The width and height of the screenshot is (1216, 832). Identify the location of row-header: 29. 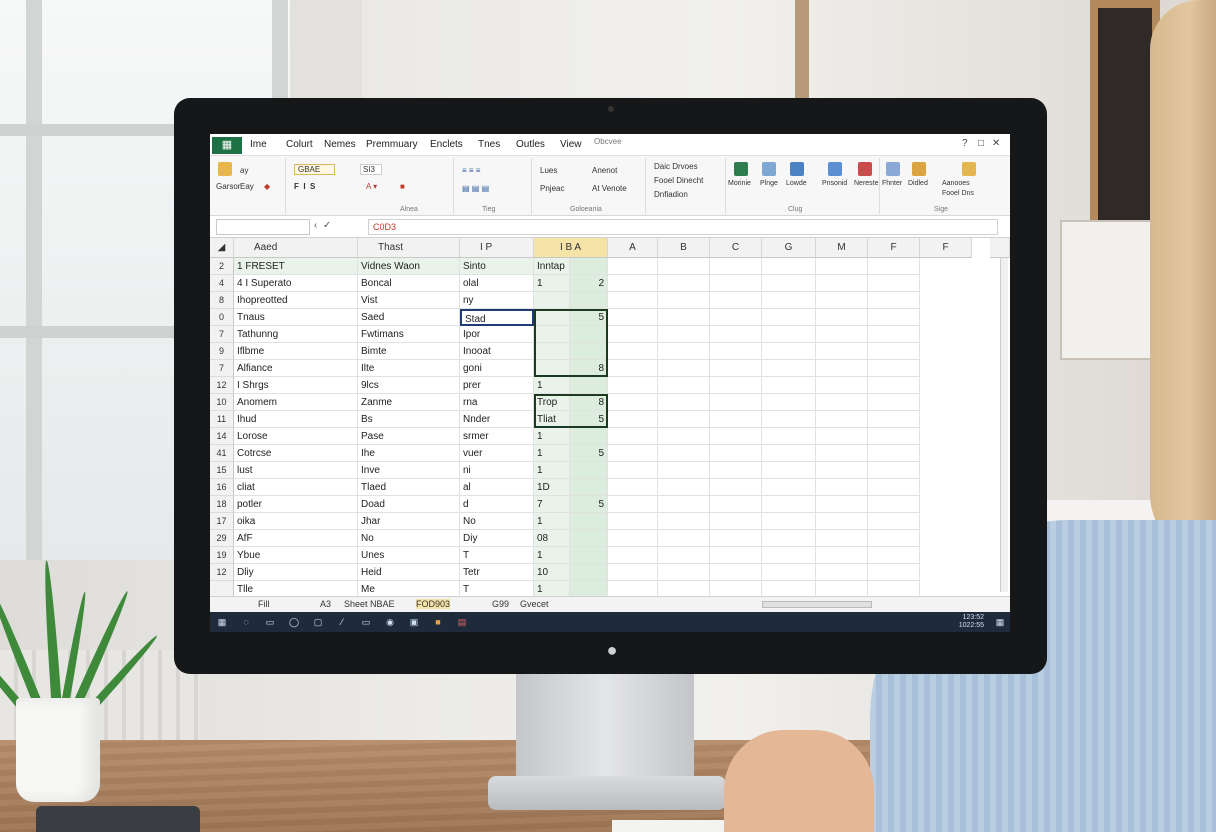
(222, 538).